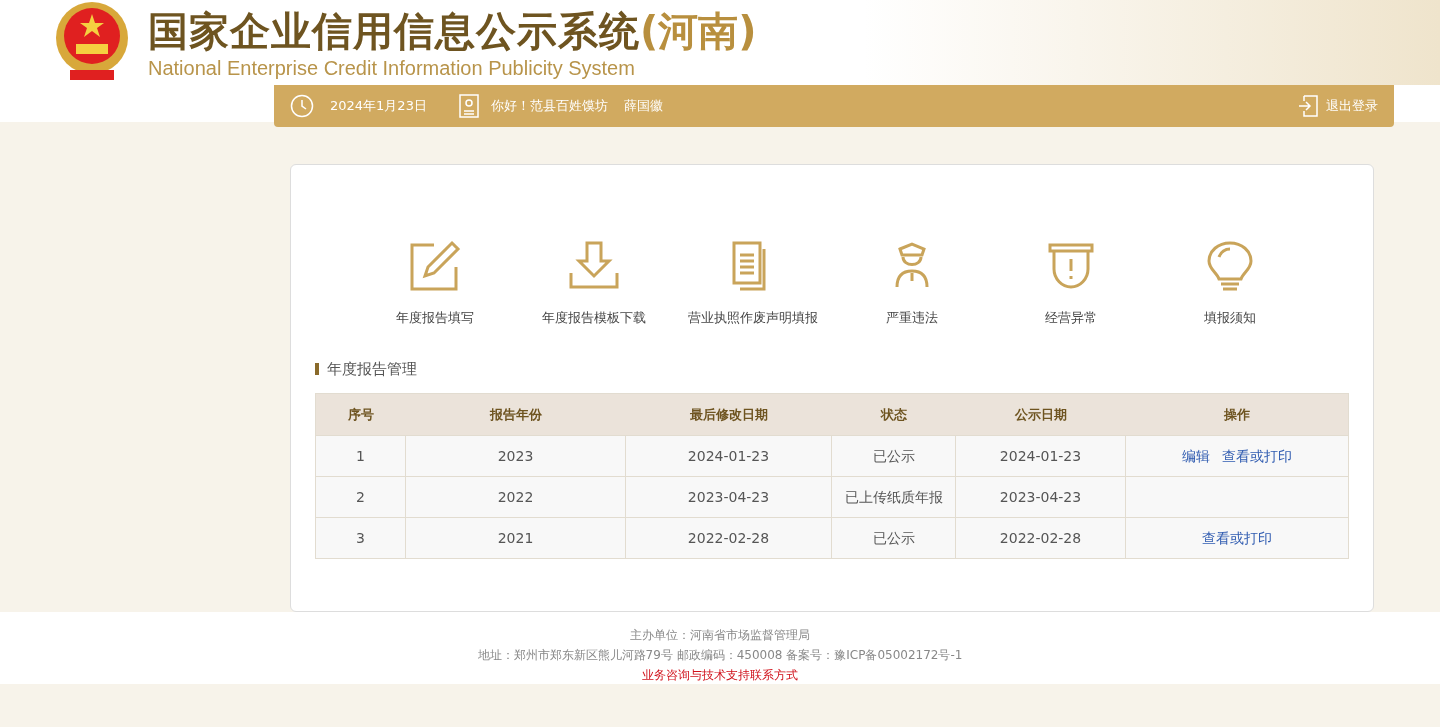 This screenshot has width=1440, height=727. Describe the element at coordinates (911, 283) in the screenshot. I see `tool-button: 严重违法` at that location.